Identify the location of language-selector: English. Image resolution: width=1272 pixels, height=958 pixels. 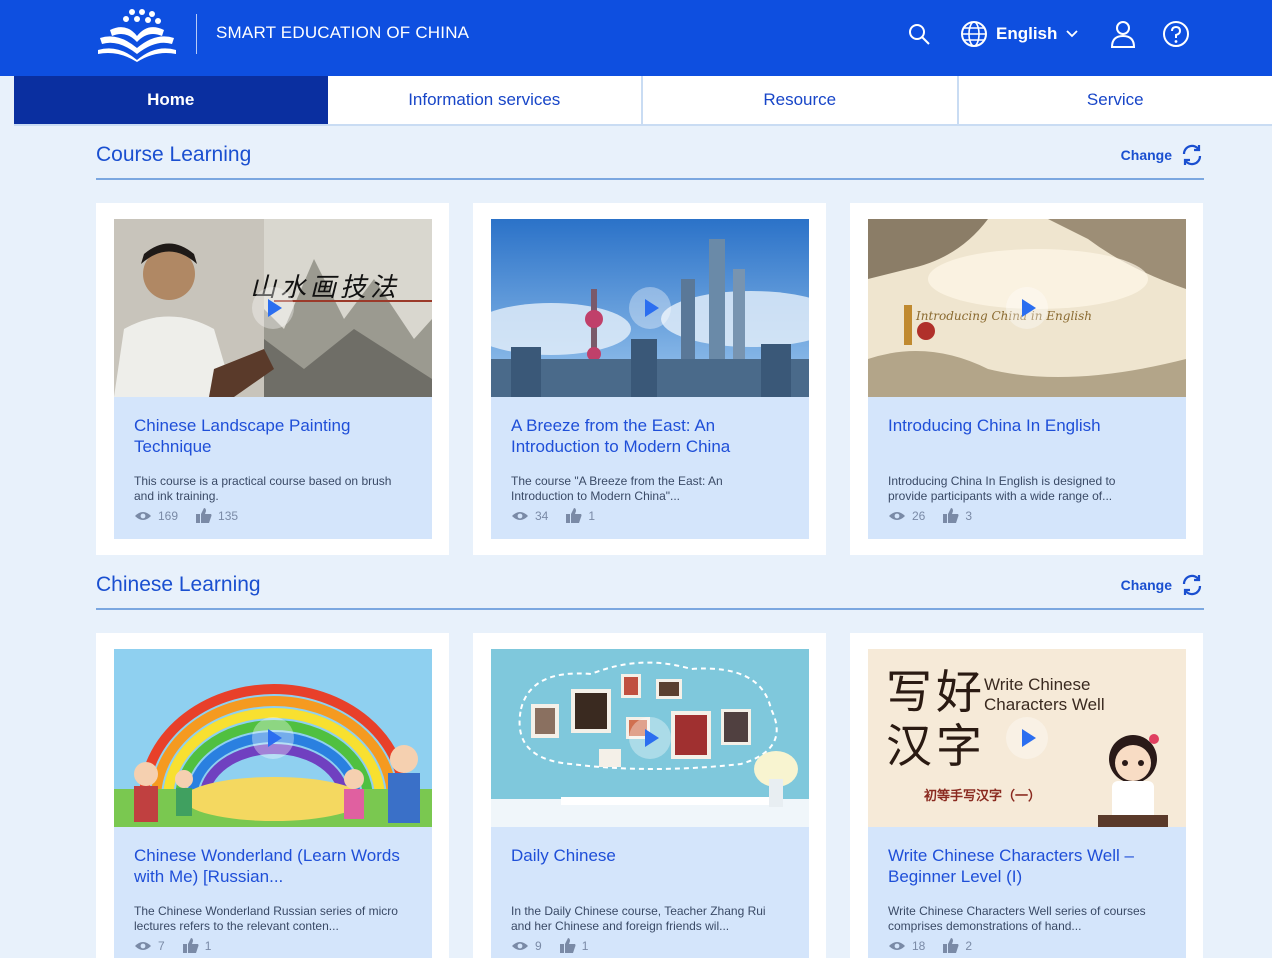
(1019, 34).